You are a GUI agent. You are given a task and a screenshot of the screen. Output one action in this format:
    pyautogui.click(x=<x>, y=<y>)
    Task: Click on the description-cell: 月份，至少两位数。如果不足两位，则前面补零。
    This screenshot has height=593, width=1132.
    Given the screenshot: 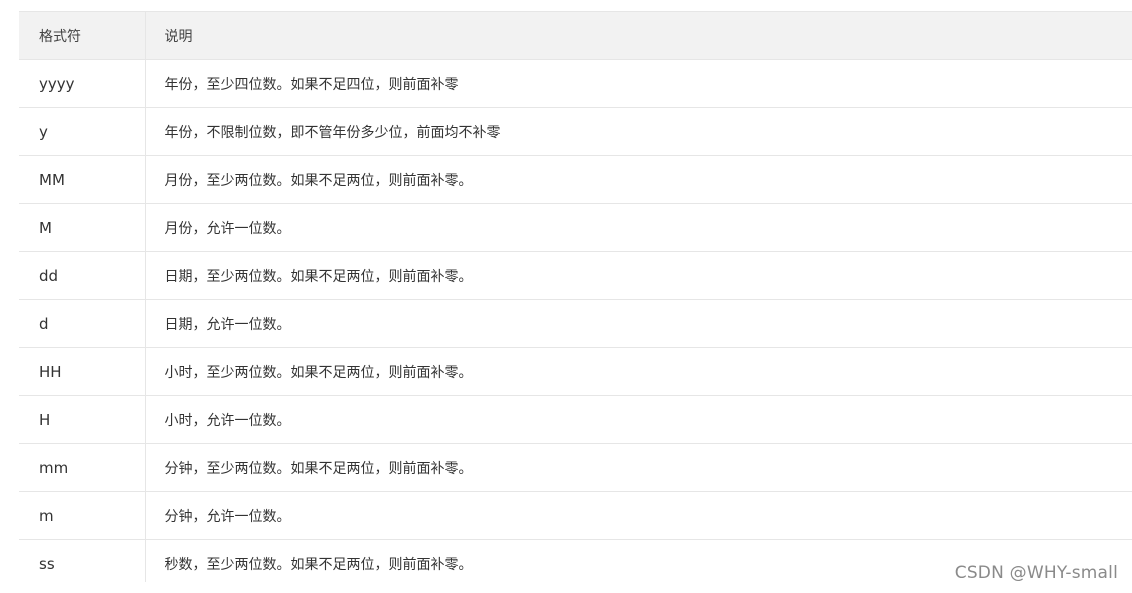 What is the action you would take?
    pyautogui.click(x=638, y=179)
    